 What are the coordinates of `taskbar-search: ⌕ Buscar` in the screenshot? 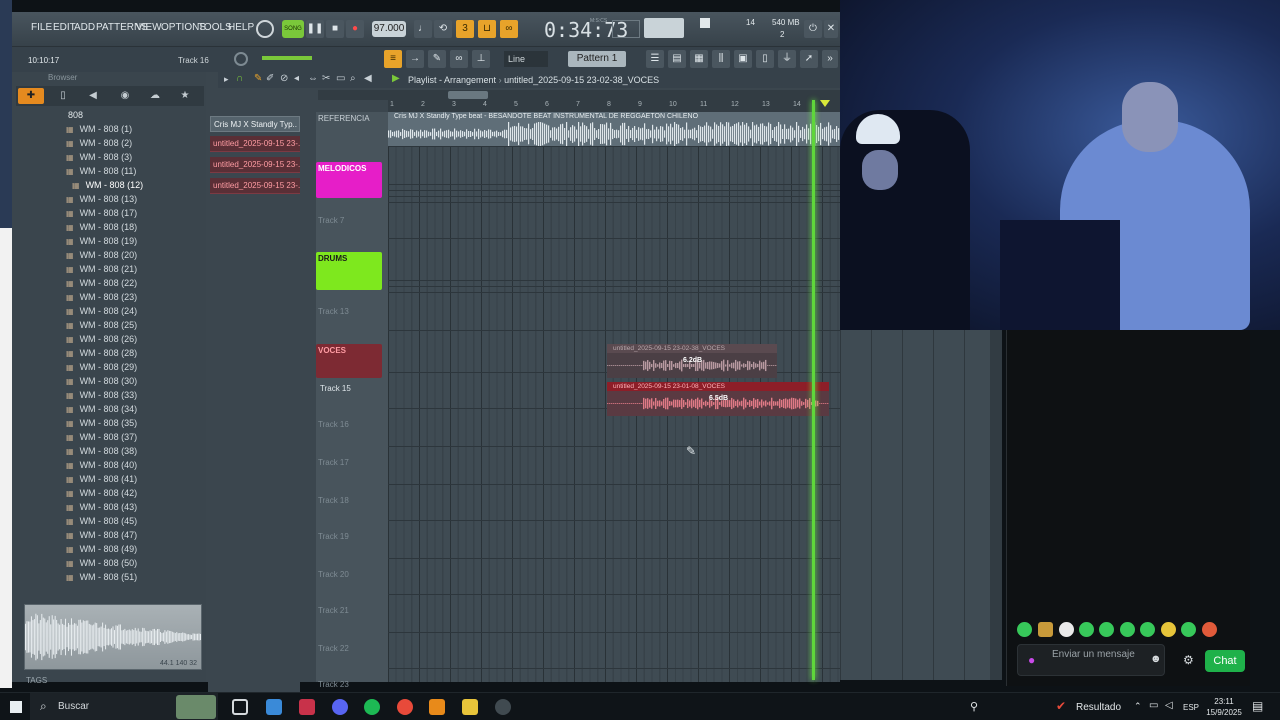 It's located at (124, 706).